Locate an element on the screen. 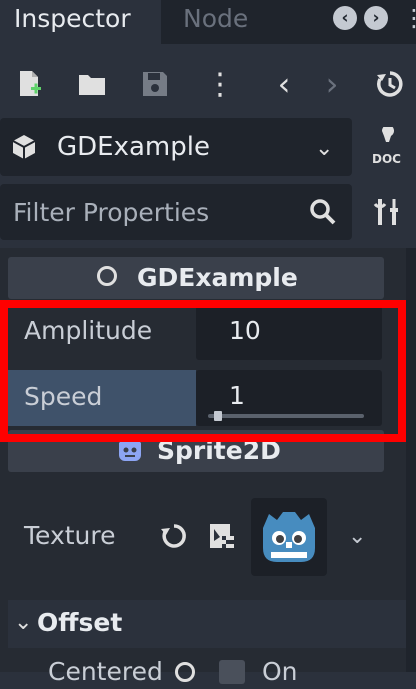  tab-inspector: Inspector is located at coordinates (72, 19).